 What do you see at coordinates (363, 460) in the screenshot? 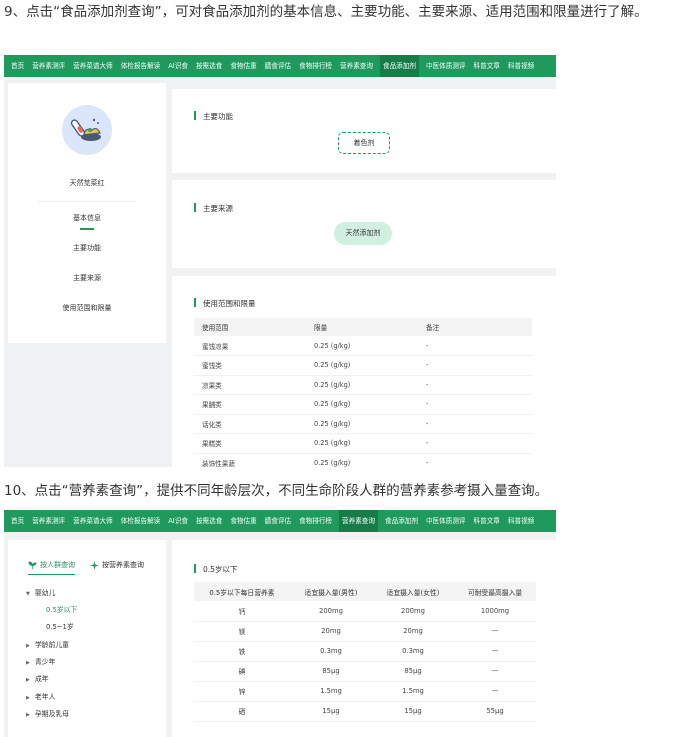
I see `table-row: 装饰性果蔬 0.25 (g/kg) -` at bounding box center [363, 460].